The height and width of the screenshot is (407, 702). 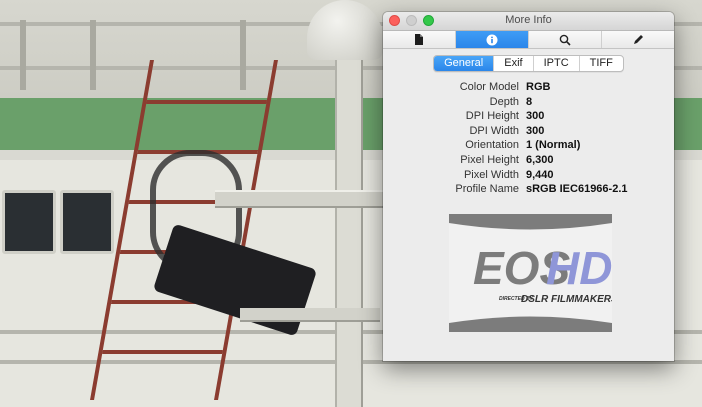 I want to click on property-row: Color Model RGB, so click(x=528, y=87).